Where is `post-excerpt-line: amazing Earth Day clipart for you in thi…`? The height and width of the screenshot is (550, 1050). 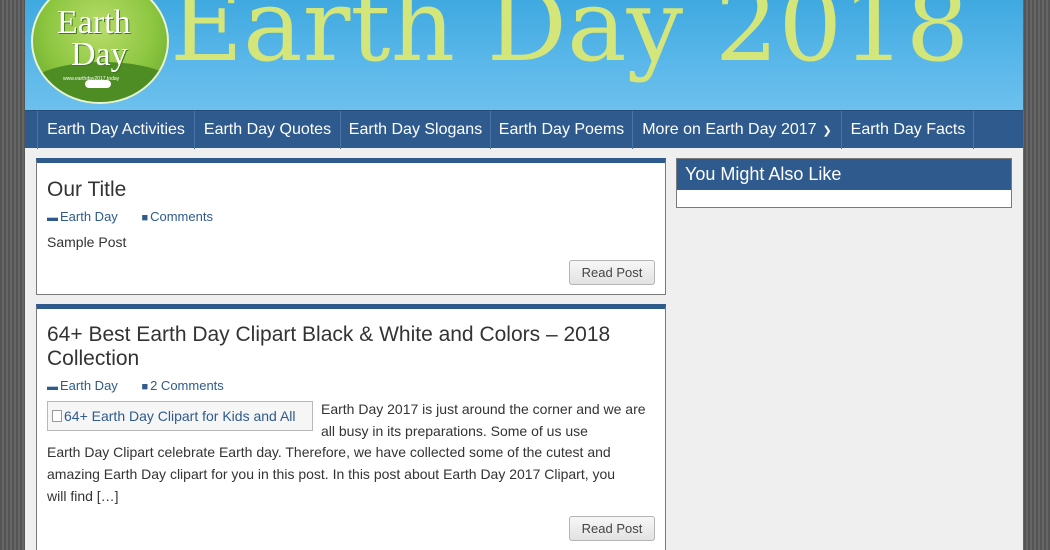 post-excerpt-line: amazing Earth Day clipart for you in thi… is located at coordinates (331, 474).